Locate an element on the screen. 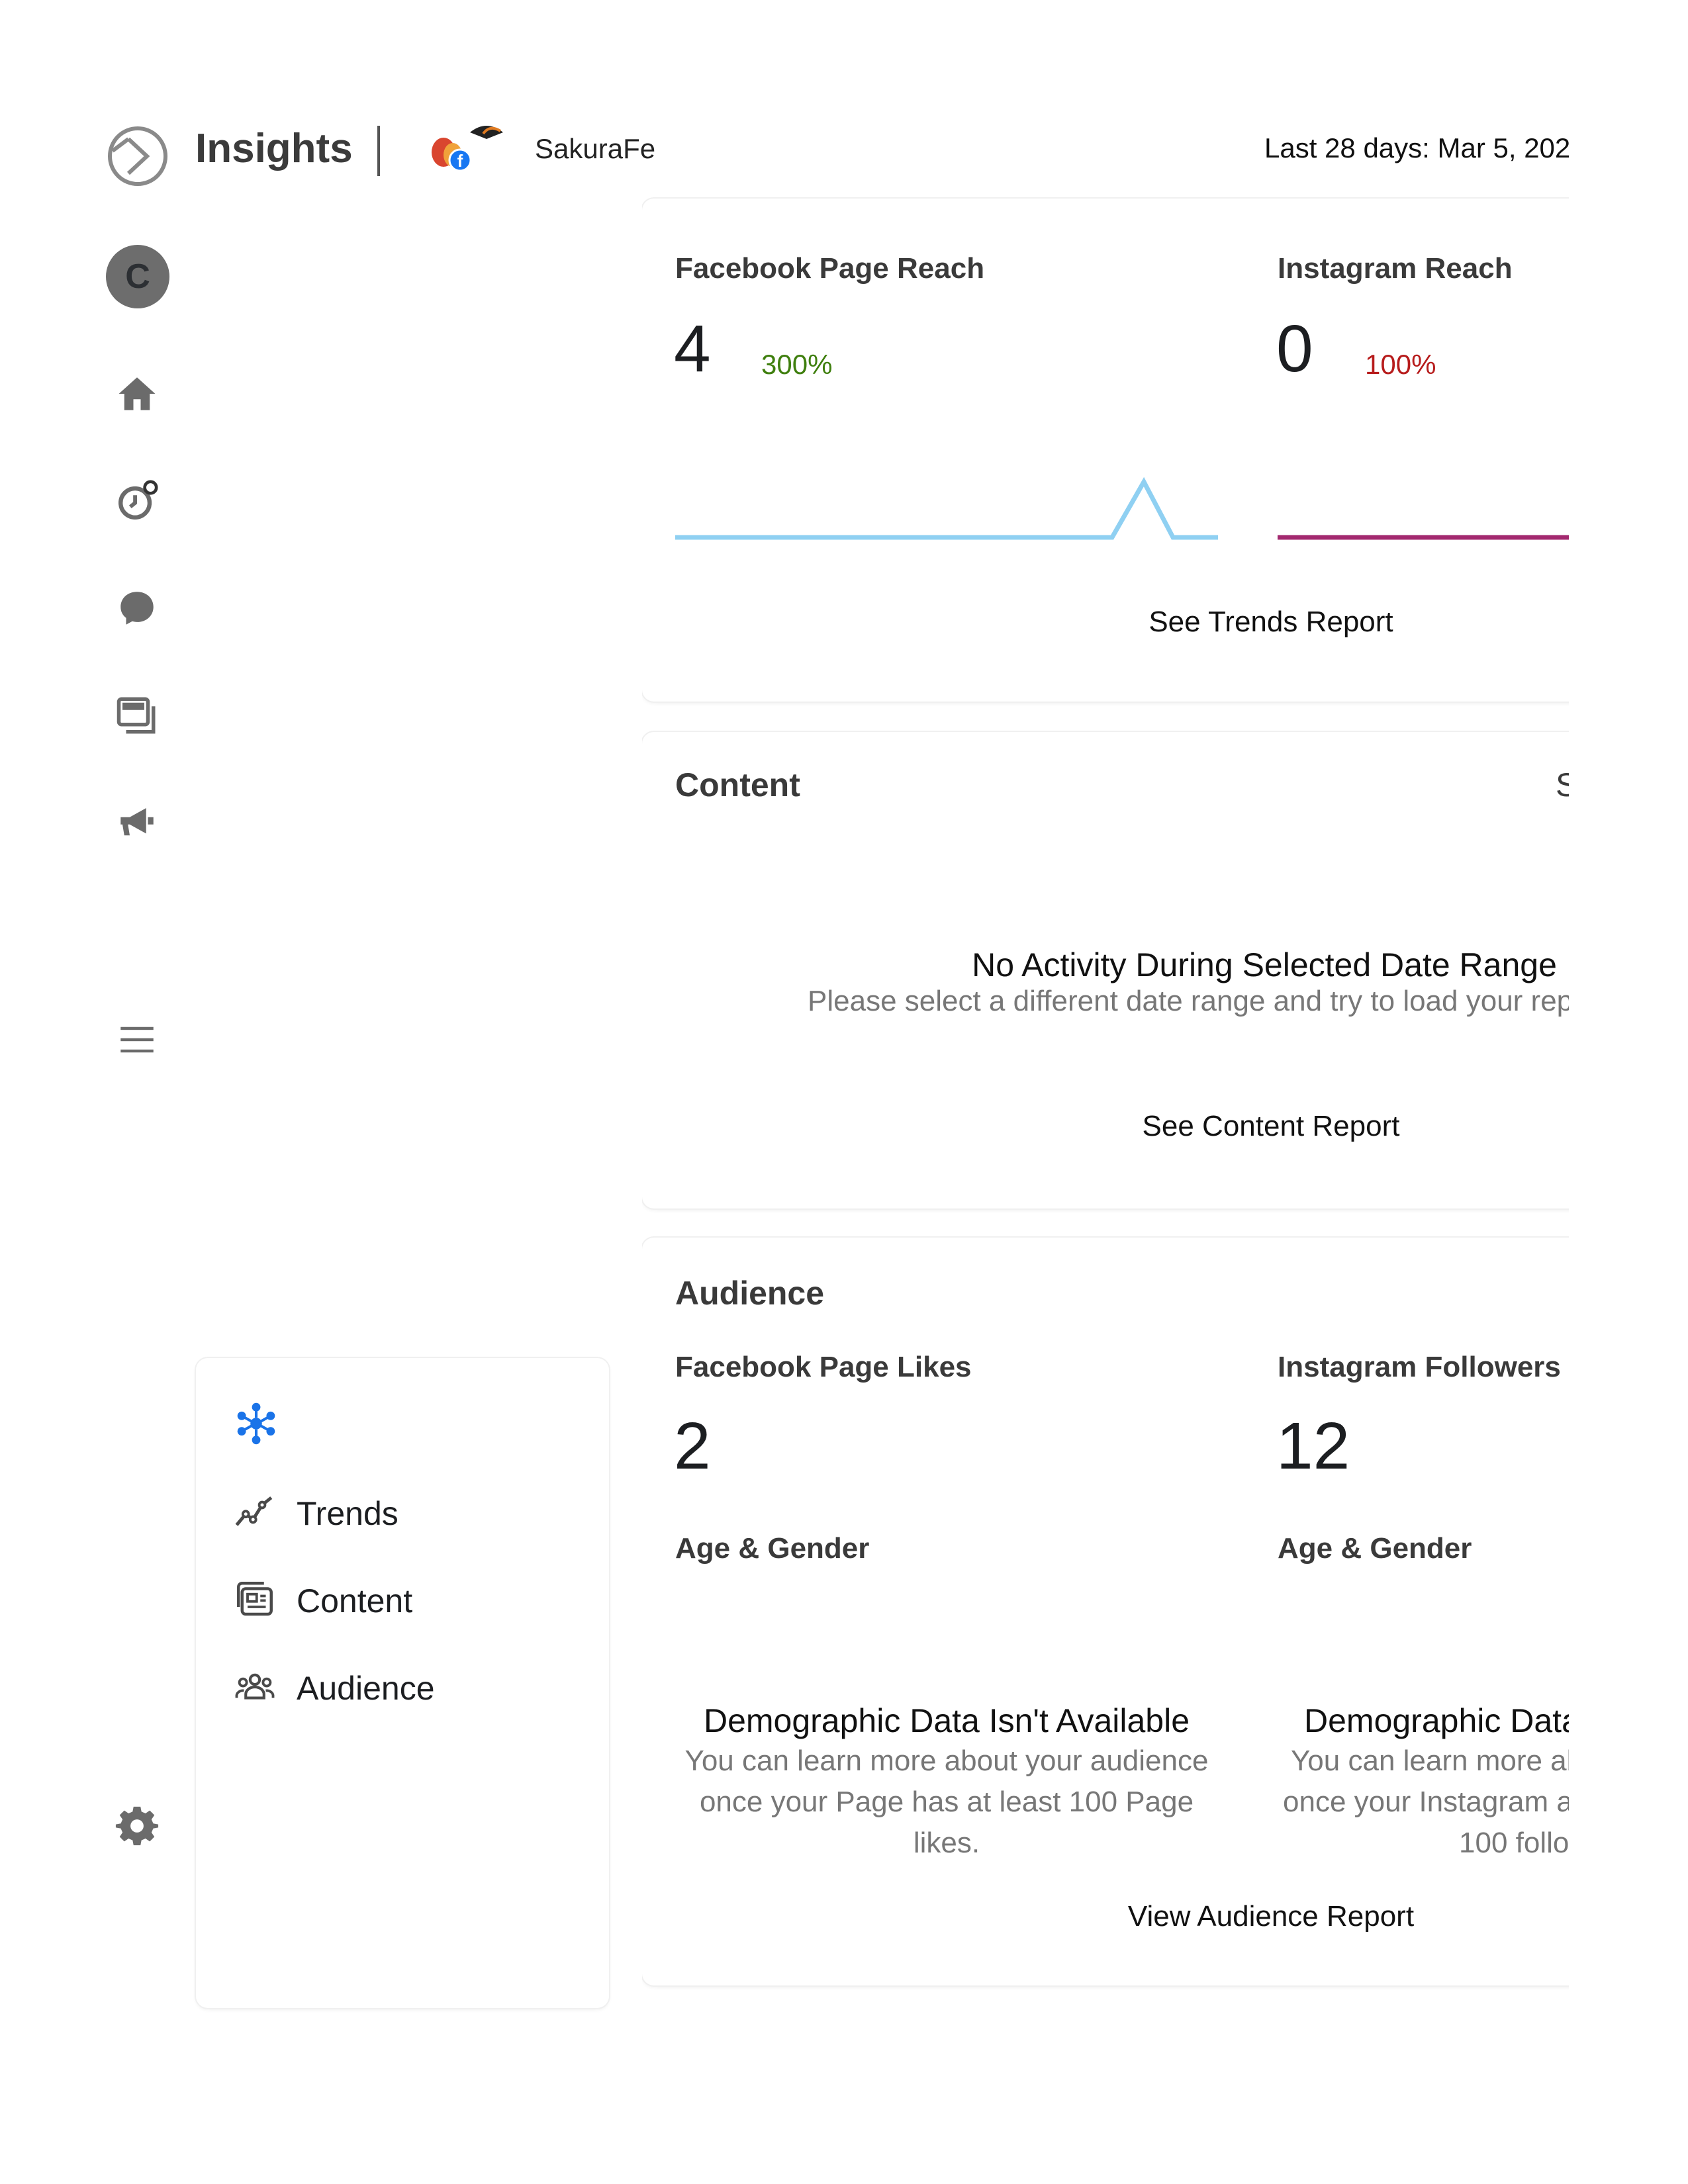  insights-nav-menu: Trends Content Audience is located at coordinates (402, 1683).